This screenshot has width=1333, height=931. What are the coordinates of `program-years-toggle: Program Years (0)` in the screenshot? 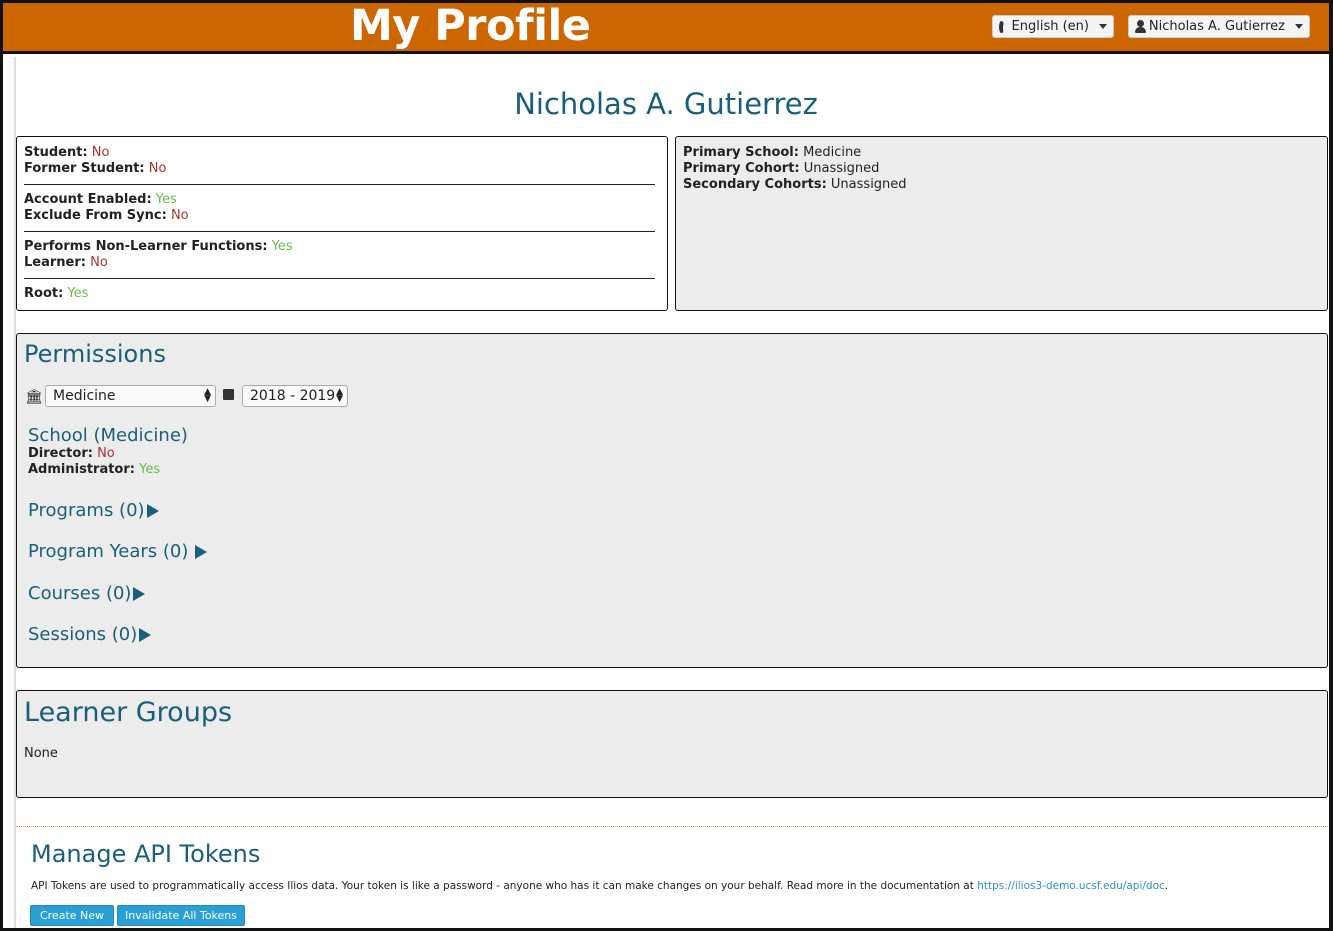 It's located at (118, 551).